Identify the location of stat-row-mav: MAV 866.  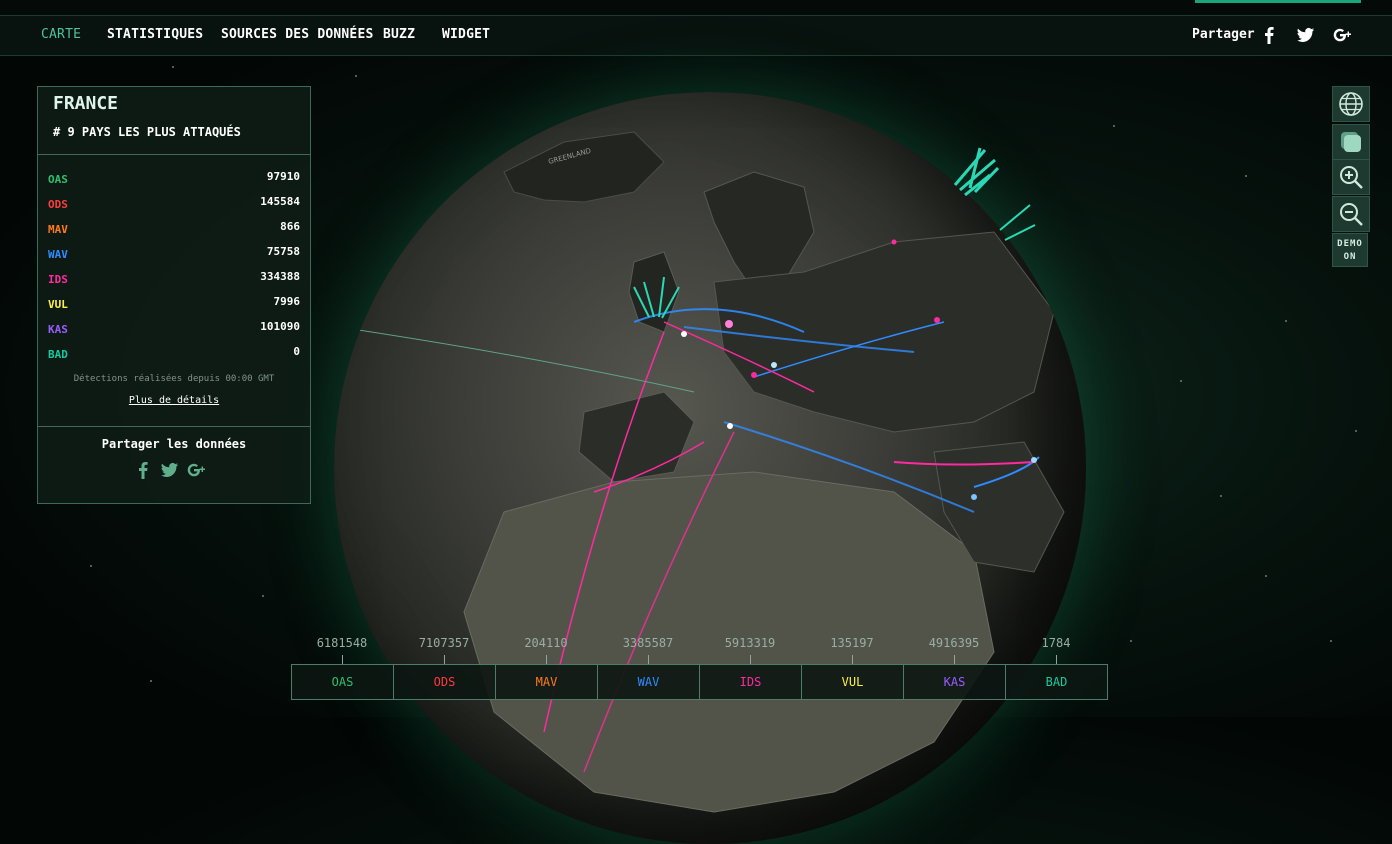
(174, 230).